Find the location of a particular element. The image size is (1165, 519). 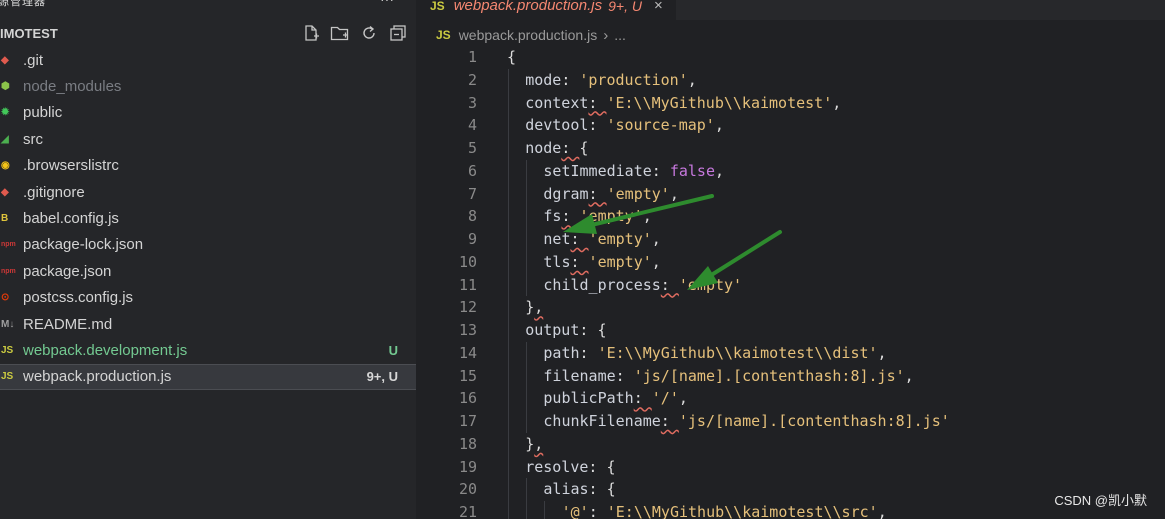

code-line: 2 mode: 'production', is located at coordinates (790, 80).